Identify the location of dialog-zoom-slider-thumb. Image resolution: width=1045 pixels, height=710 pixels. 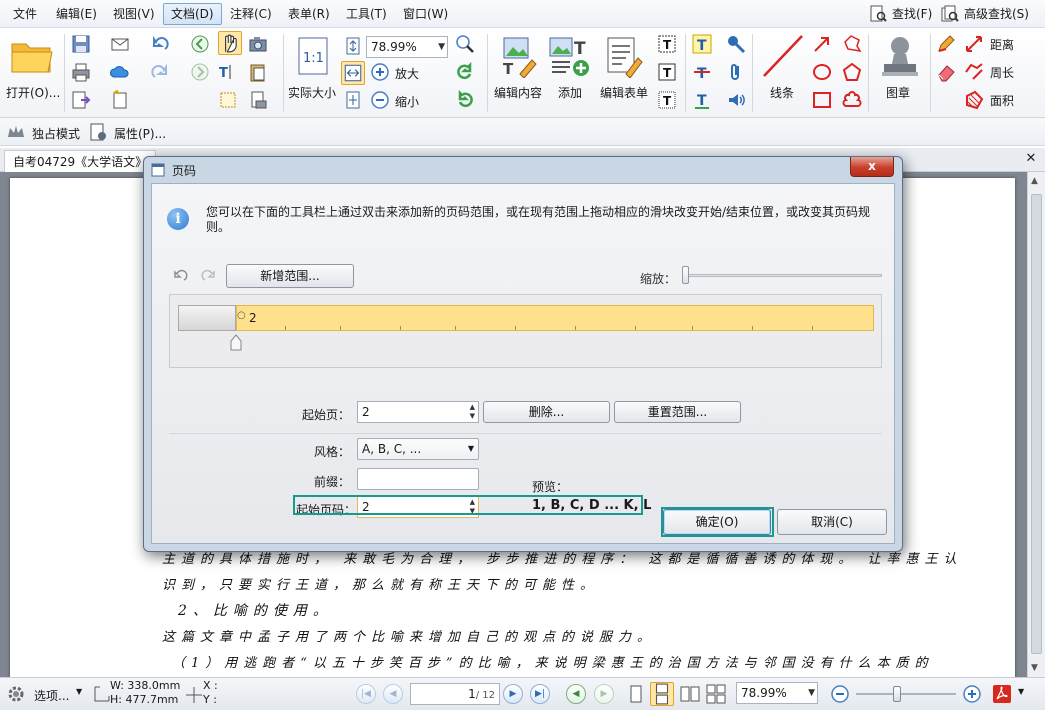
(685, 275).